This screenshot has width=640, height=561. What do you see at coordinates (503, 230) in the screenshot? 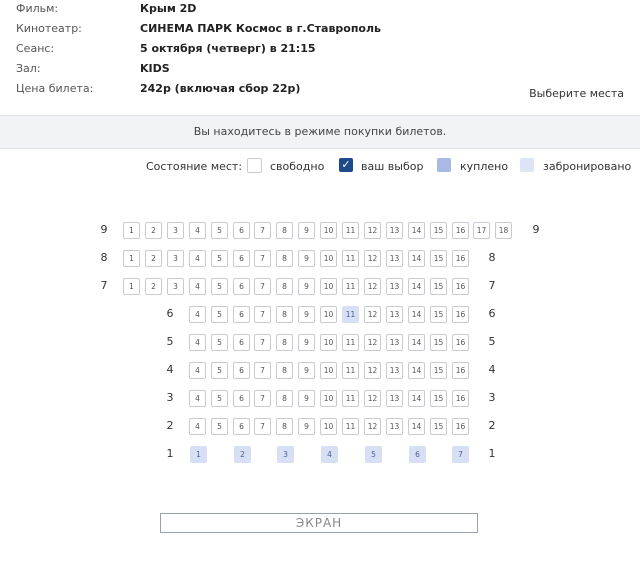
I see `seat: 18` at bounding box center [503, 230].